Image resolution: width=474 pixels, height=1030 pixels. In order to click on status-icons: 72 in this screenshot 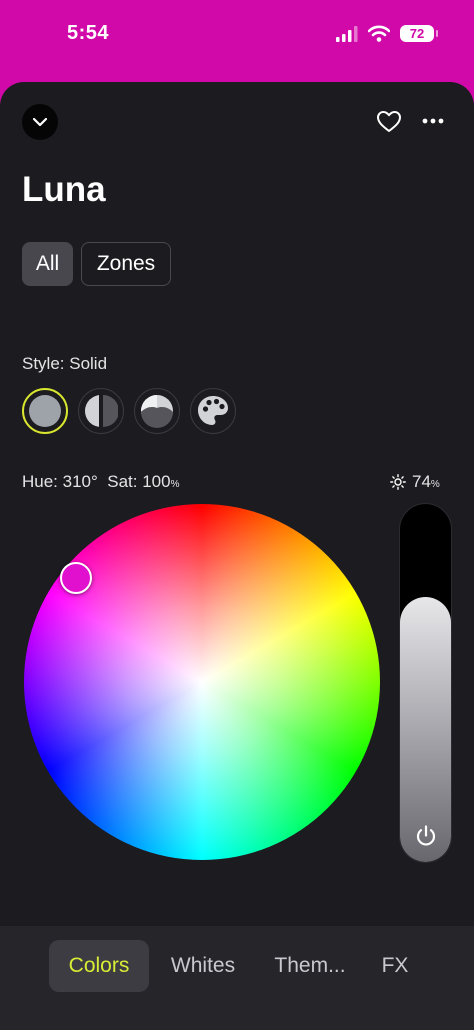, I will do `click(387, 33)`.